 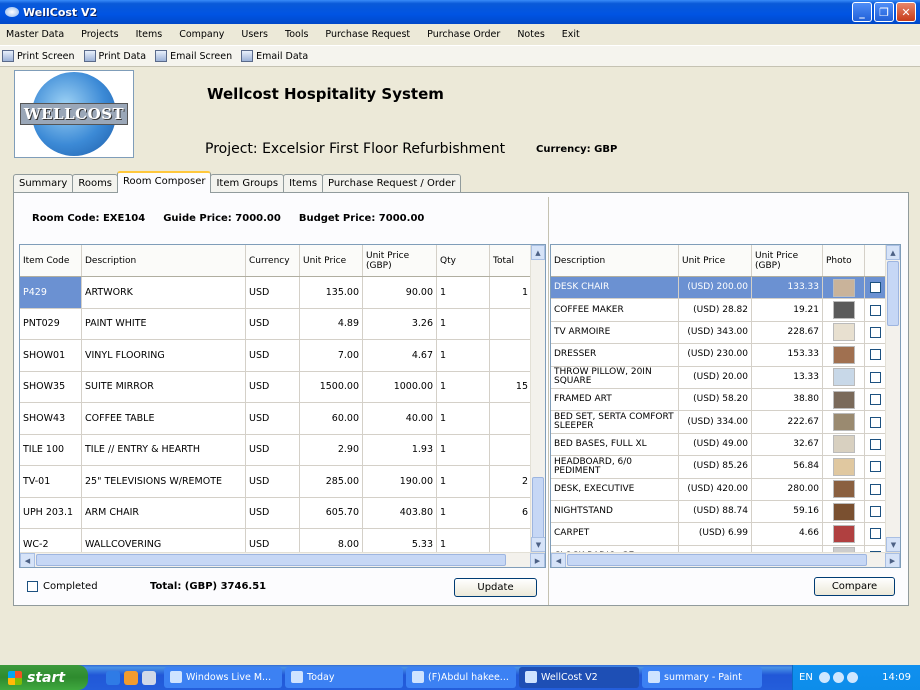 I want to click on cell-unit-price-gbp: 40.00, so click(x=400, y=418).